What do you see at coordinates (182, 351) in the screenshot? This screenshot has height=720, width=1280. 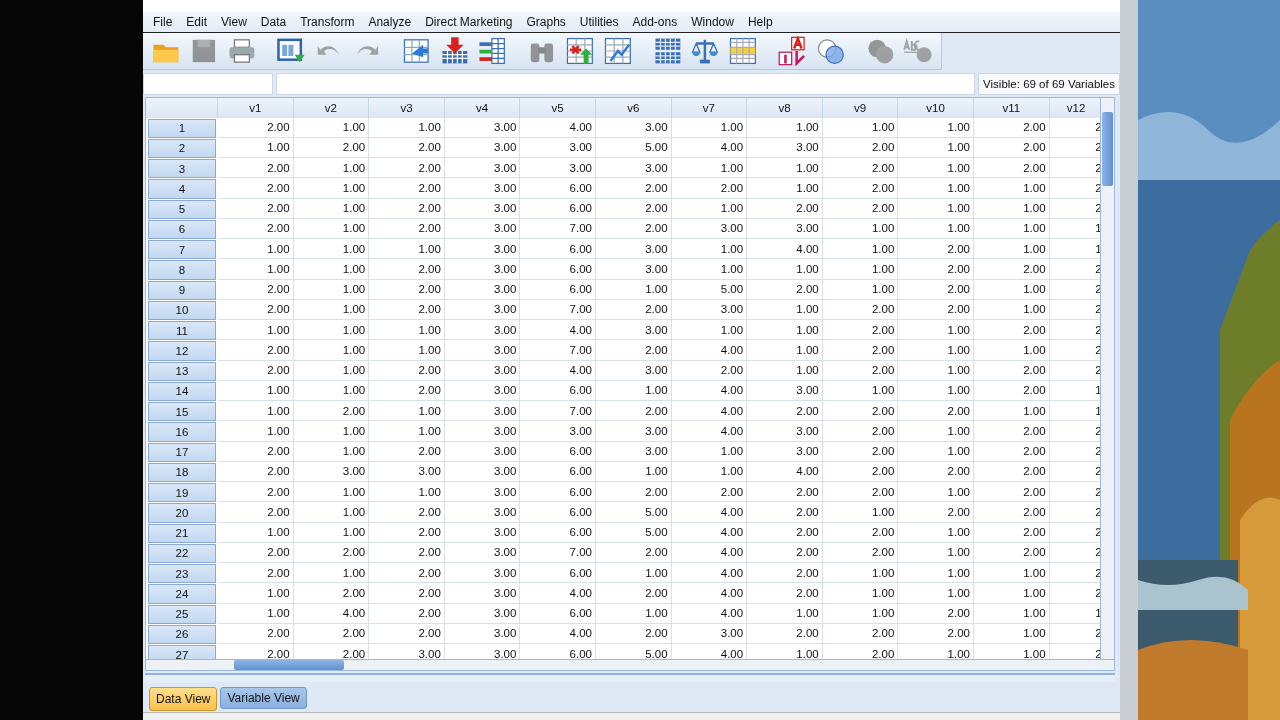 I see `row-header: 12` at bounding box center [182, 351].